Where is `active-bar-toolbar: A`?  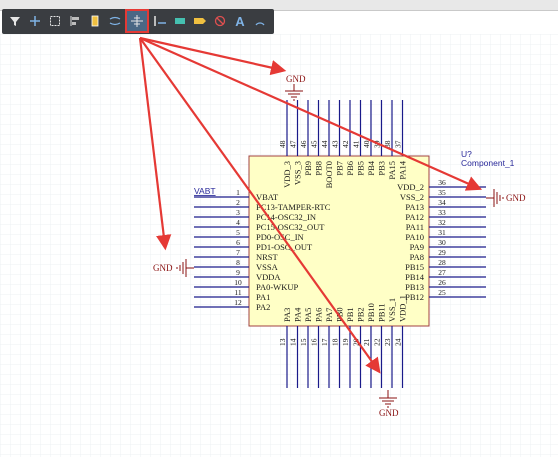 active-bar-toolbar: A is located at coordinates (138, 21).